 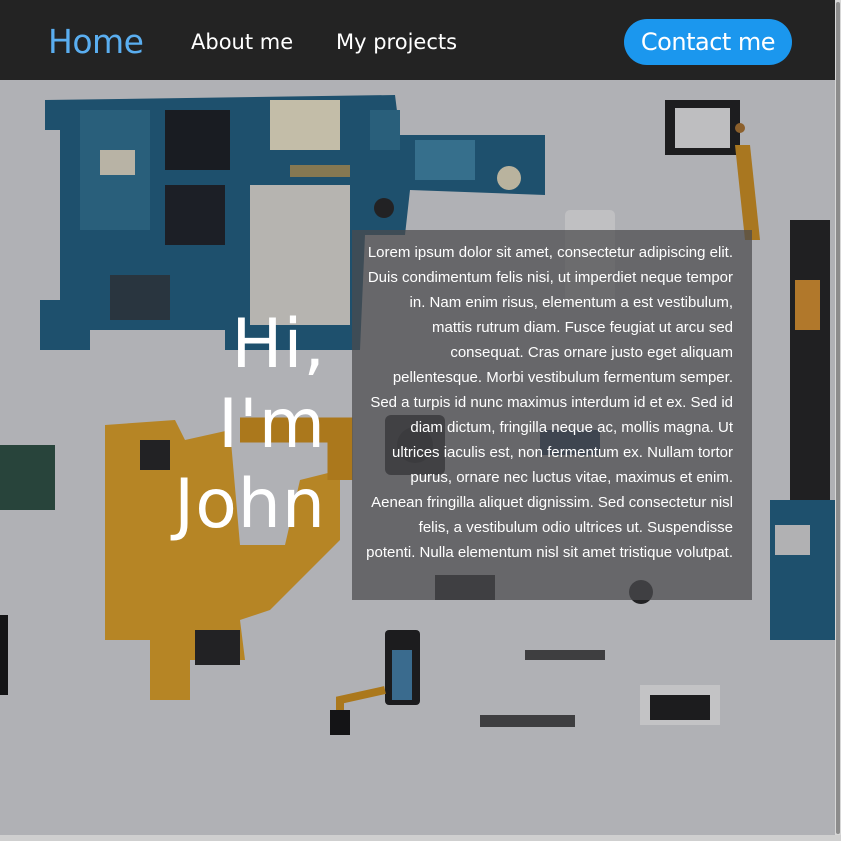 I want to click on nav-about-link: About me, so click(x=242, y=42).